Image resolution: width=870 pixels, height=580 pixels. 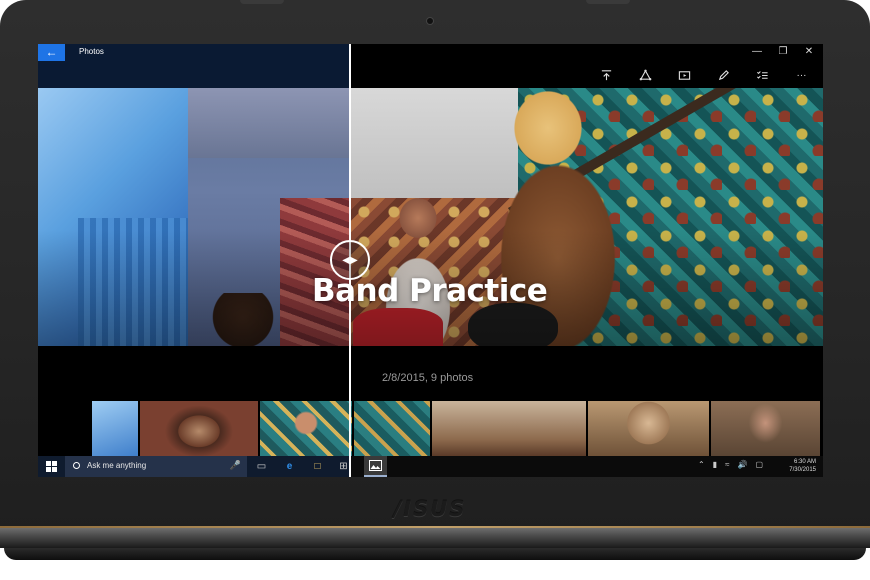 What do you see at coordinates (91, 51) in the screenshot?
I see `app-title: Photos` at bounding box center [91, 51].